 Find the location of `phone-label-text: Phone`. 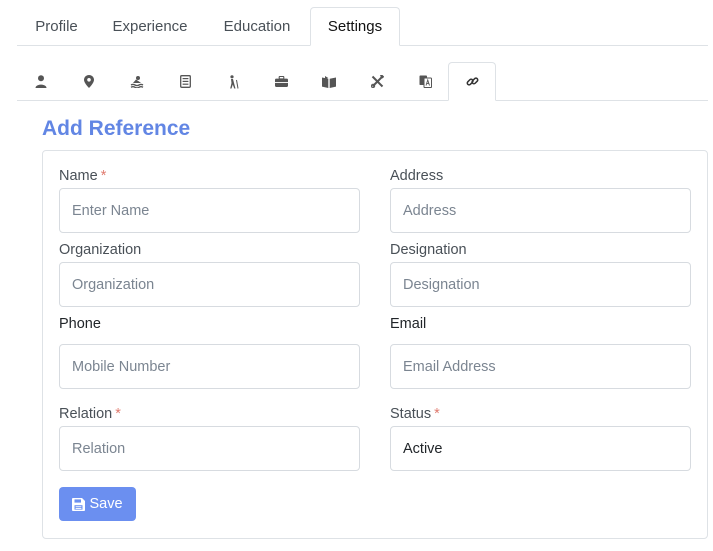

phone-label-text: Phone is located at coordinates (80, 324).